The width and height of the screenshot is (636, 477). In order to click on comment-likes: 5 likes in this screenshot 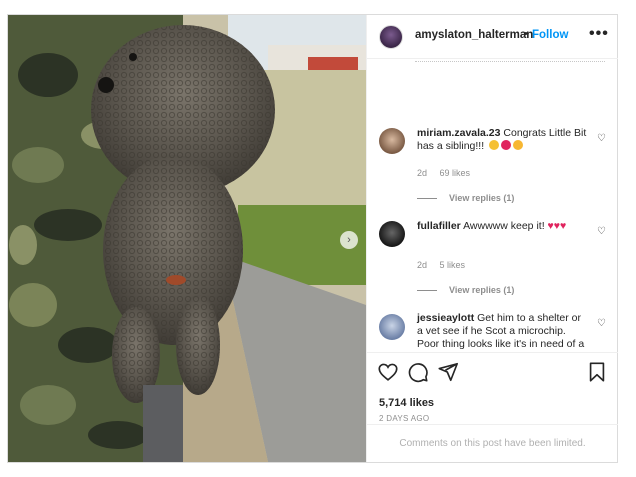, I will do `click(453, 265)`.